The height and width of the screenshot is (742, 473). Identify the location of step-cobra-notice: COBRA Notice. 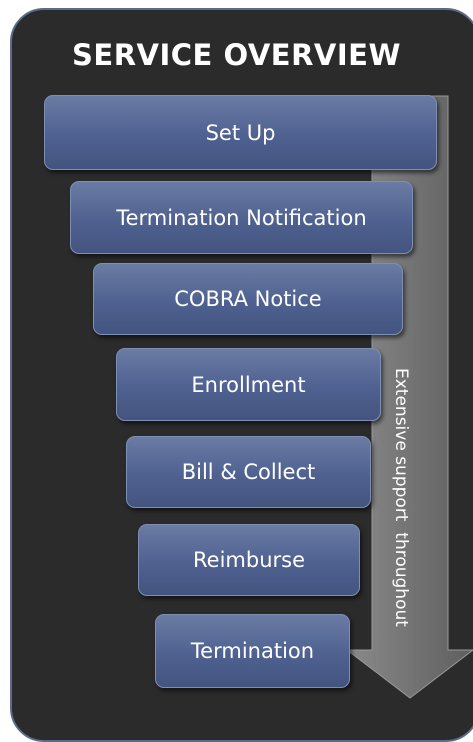
(248, 299).